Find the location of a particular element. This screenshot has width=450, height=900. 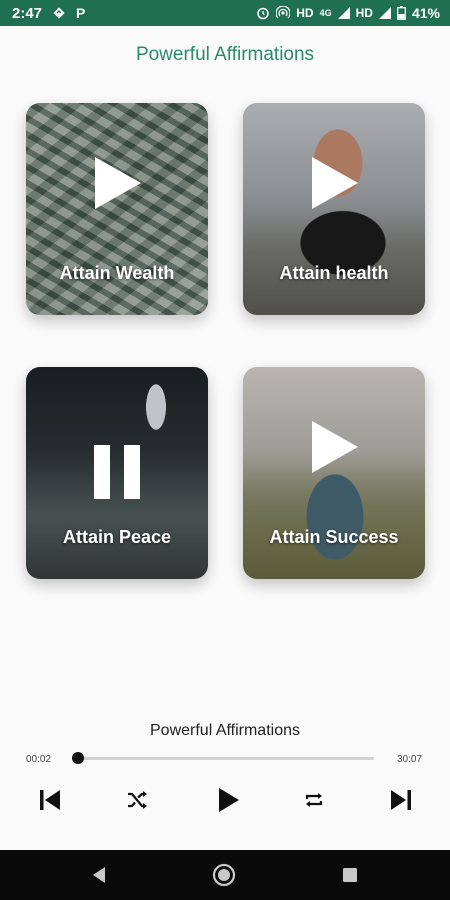

card-attain-peace: Attain Peace is located at coordinates (117, 473).